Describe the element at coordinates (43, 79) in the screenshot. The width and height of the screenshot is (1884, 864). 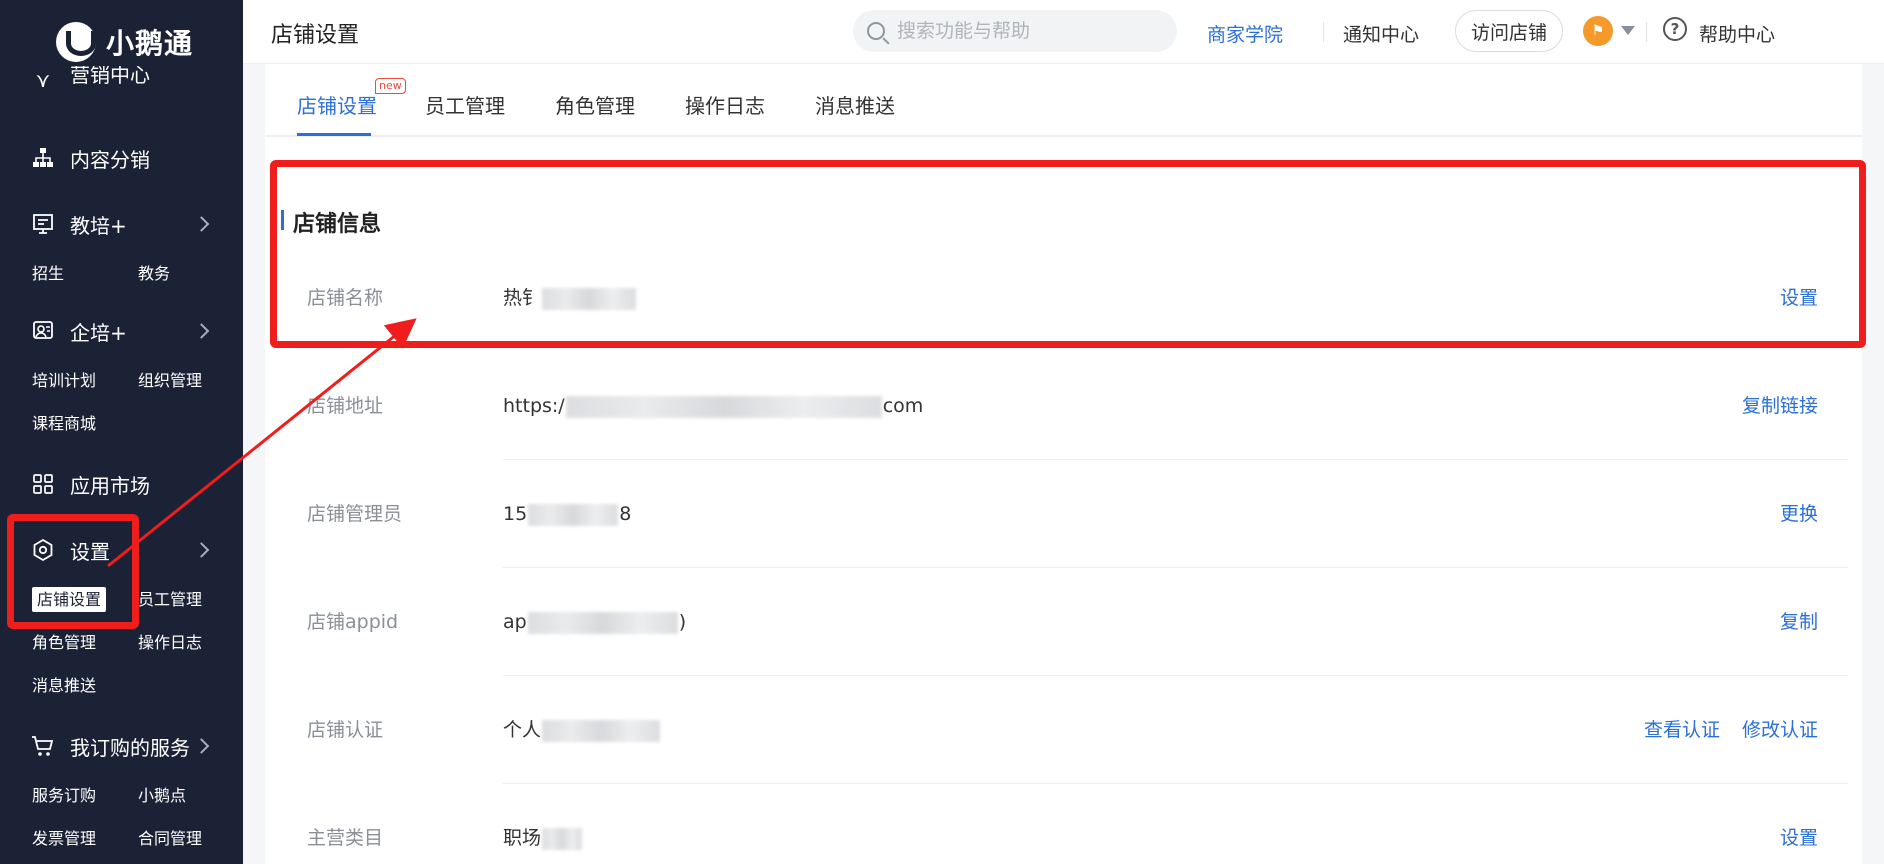
I see `marketing-icon: ⋎` at that location.